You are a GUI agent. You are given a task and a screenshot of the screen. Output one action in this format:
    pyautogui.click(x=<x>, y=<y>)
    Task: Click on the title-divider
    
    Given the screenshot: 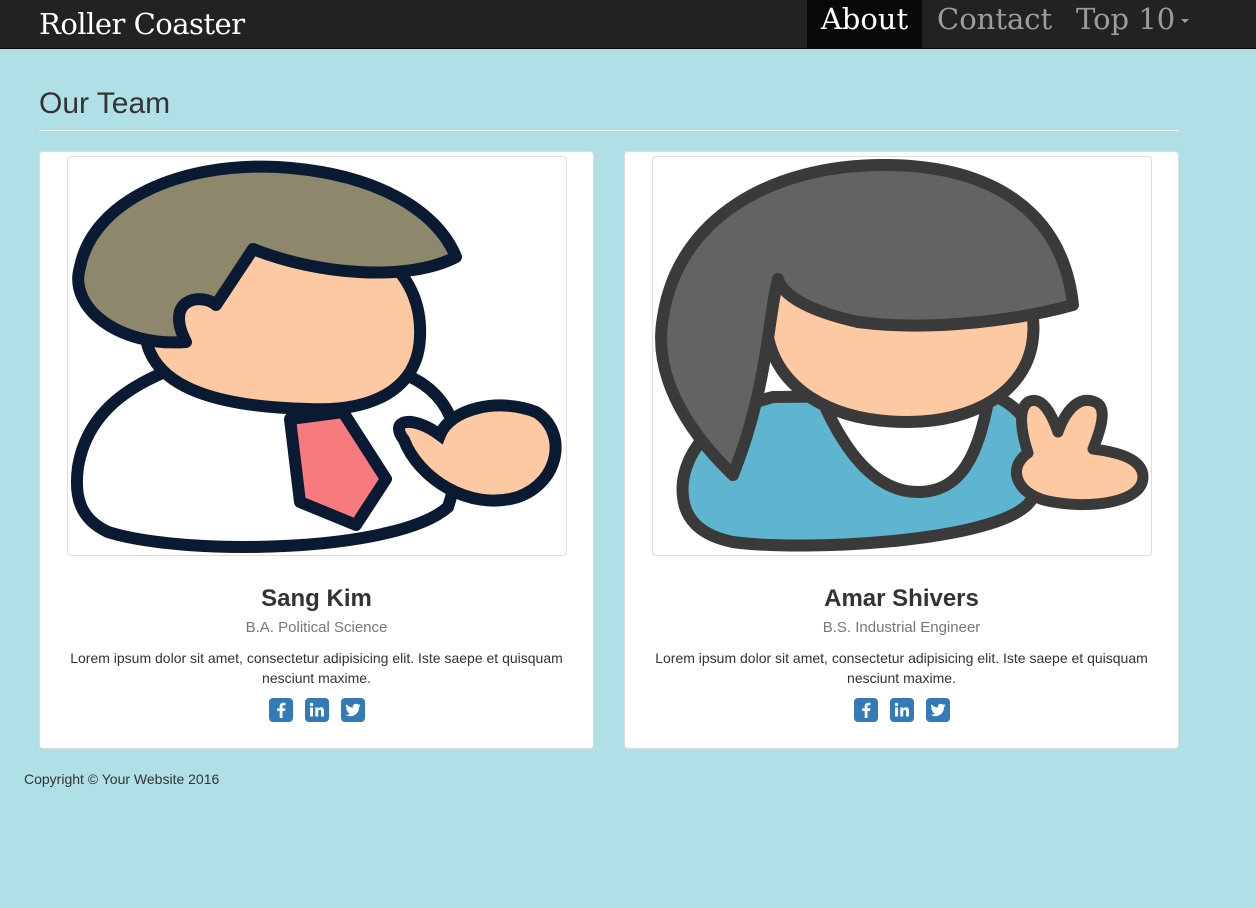 What is the action you would take?
    pyautogui.click(x=609, y=130)
    